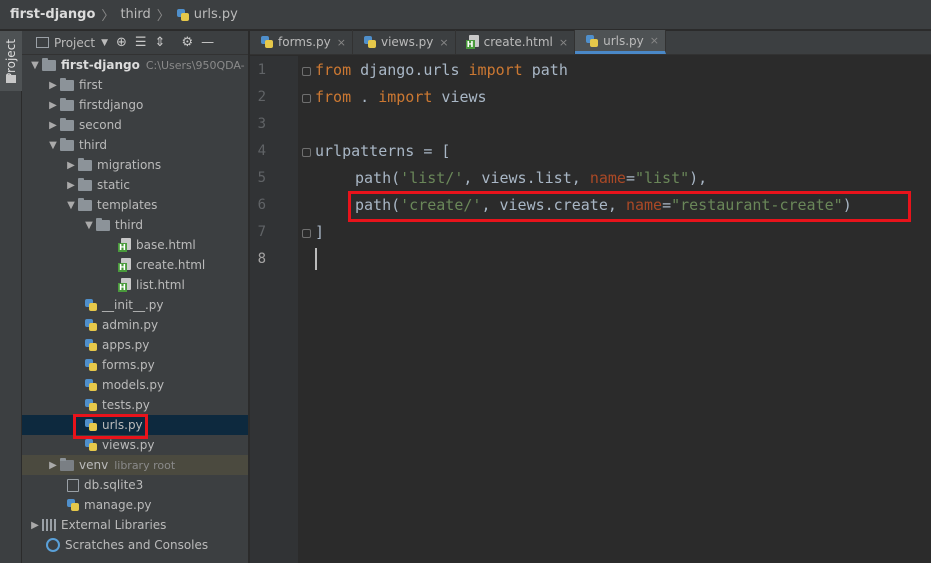 The height and width of the screenshot is (563, 931). I want to click on tool-window-strip: Project, so click(11, 297).